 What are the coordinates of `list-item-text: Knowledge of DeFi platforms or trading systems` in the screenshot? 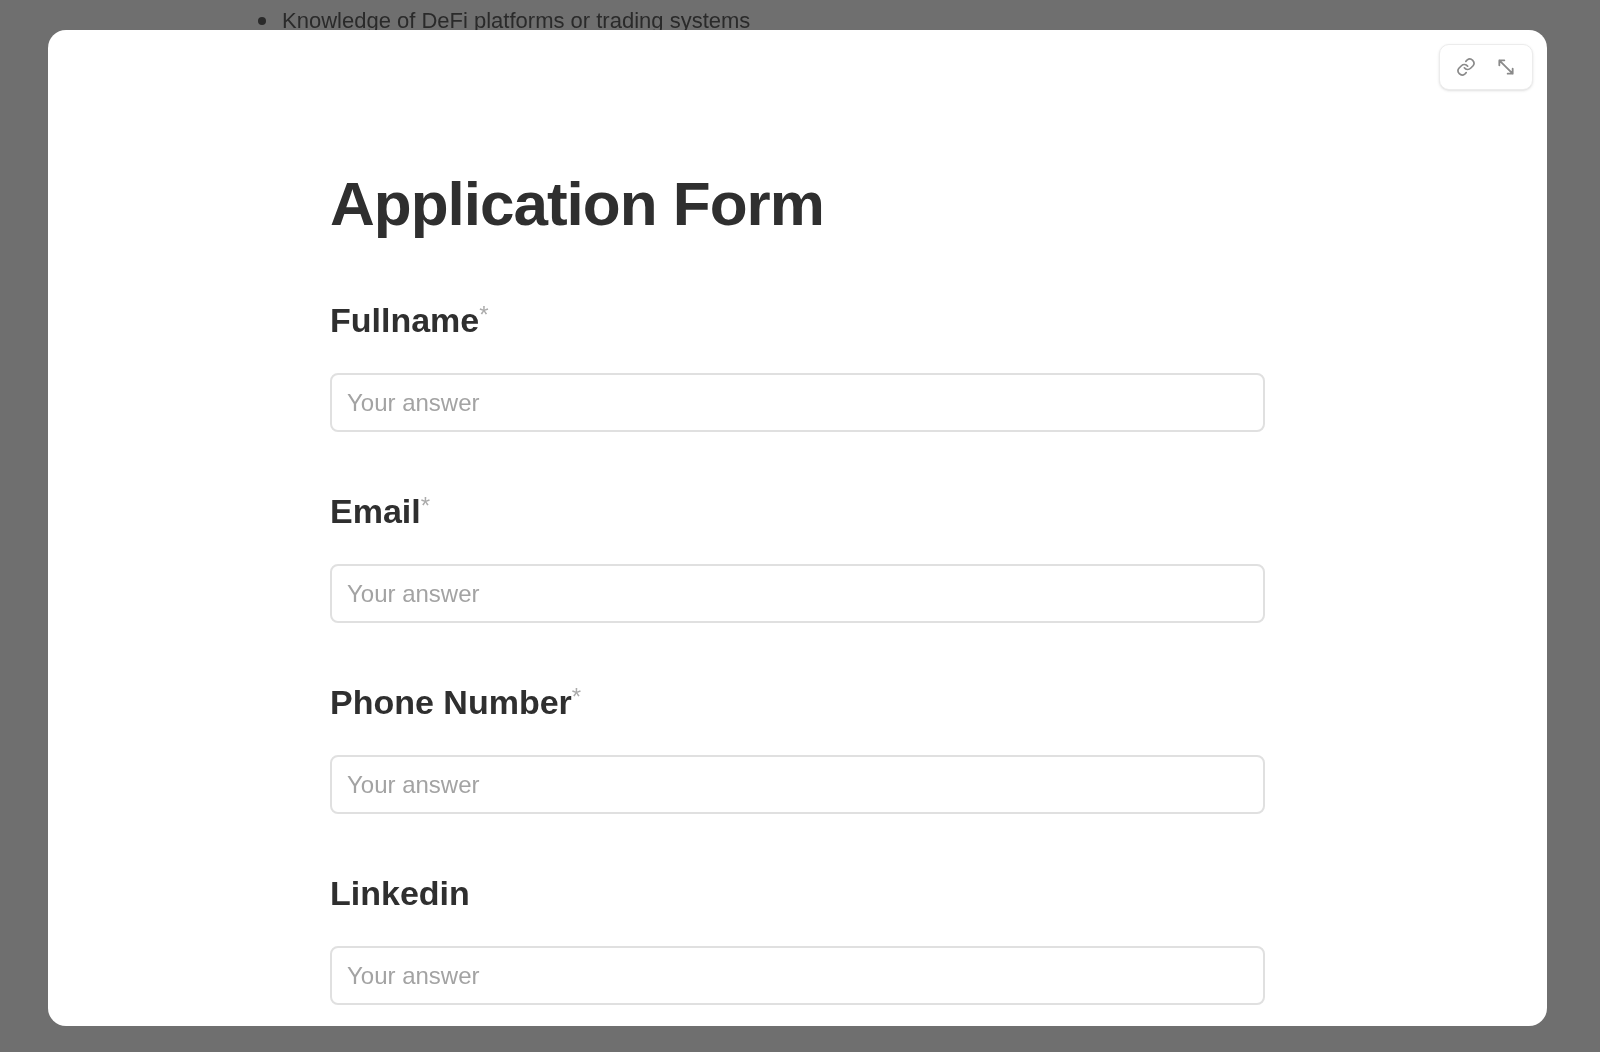 It's located at (516, 21).